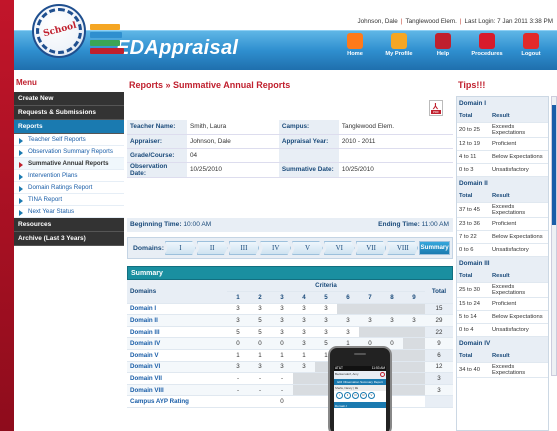  I want to click on nav-help: Help, so click(443, 45).